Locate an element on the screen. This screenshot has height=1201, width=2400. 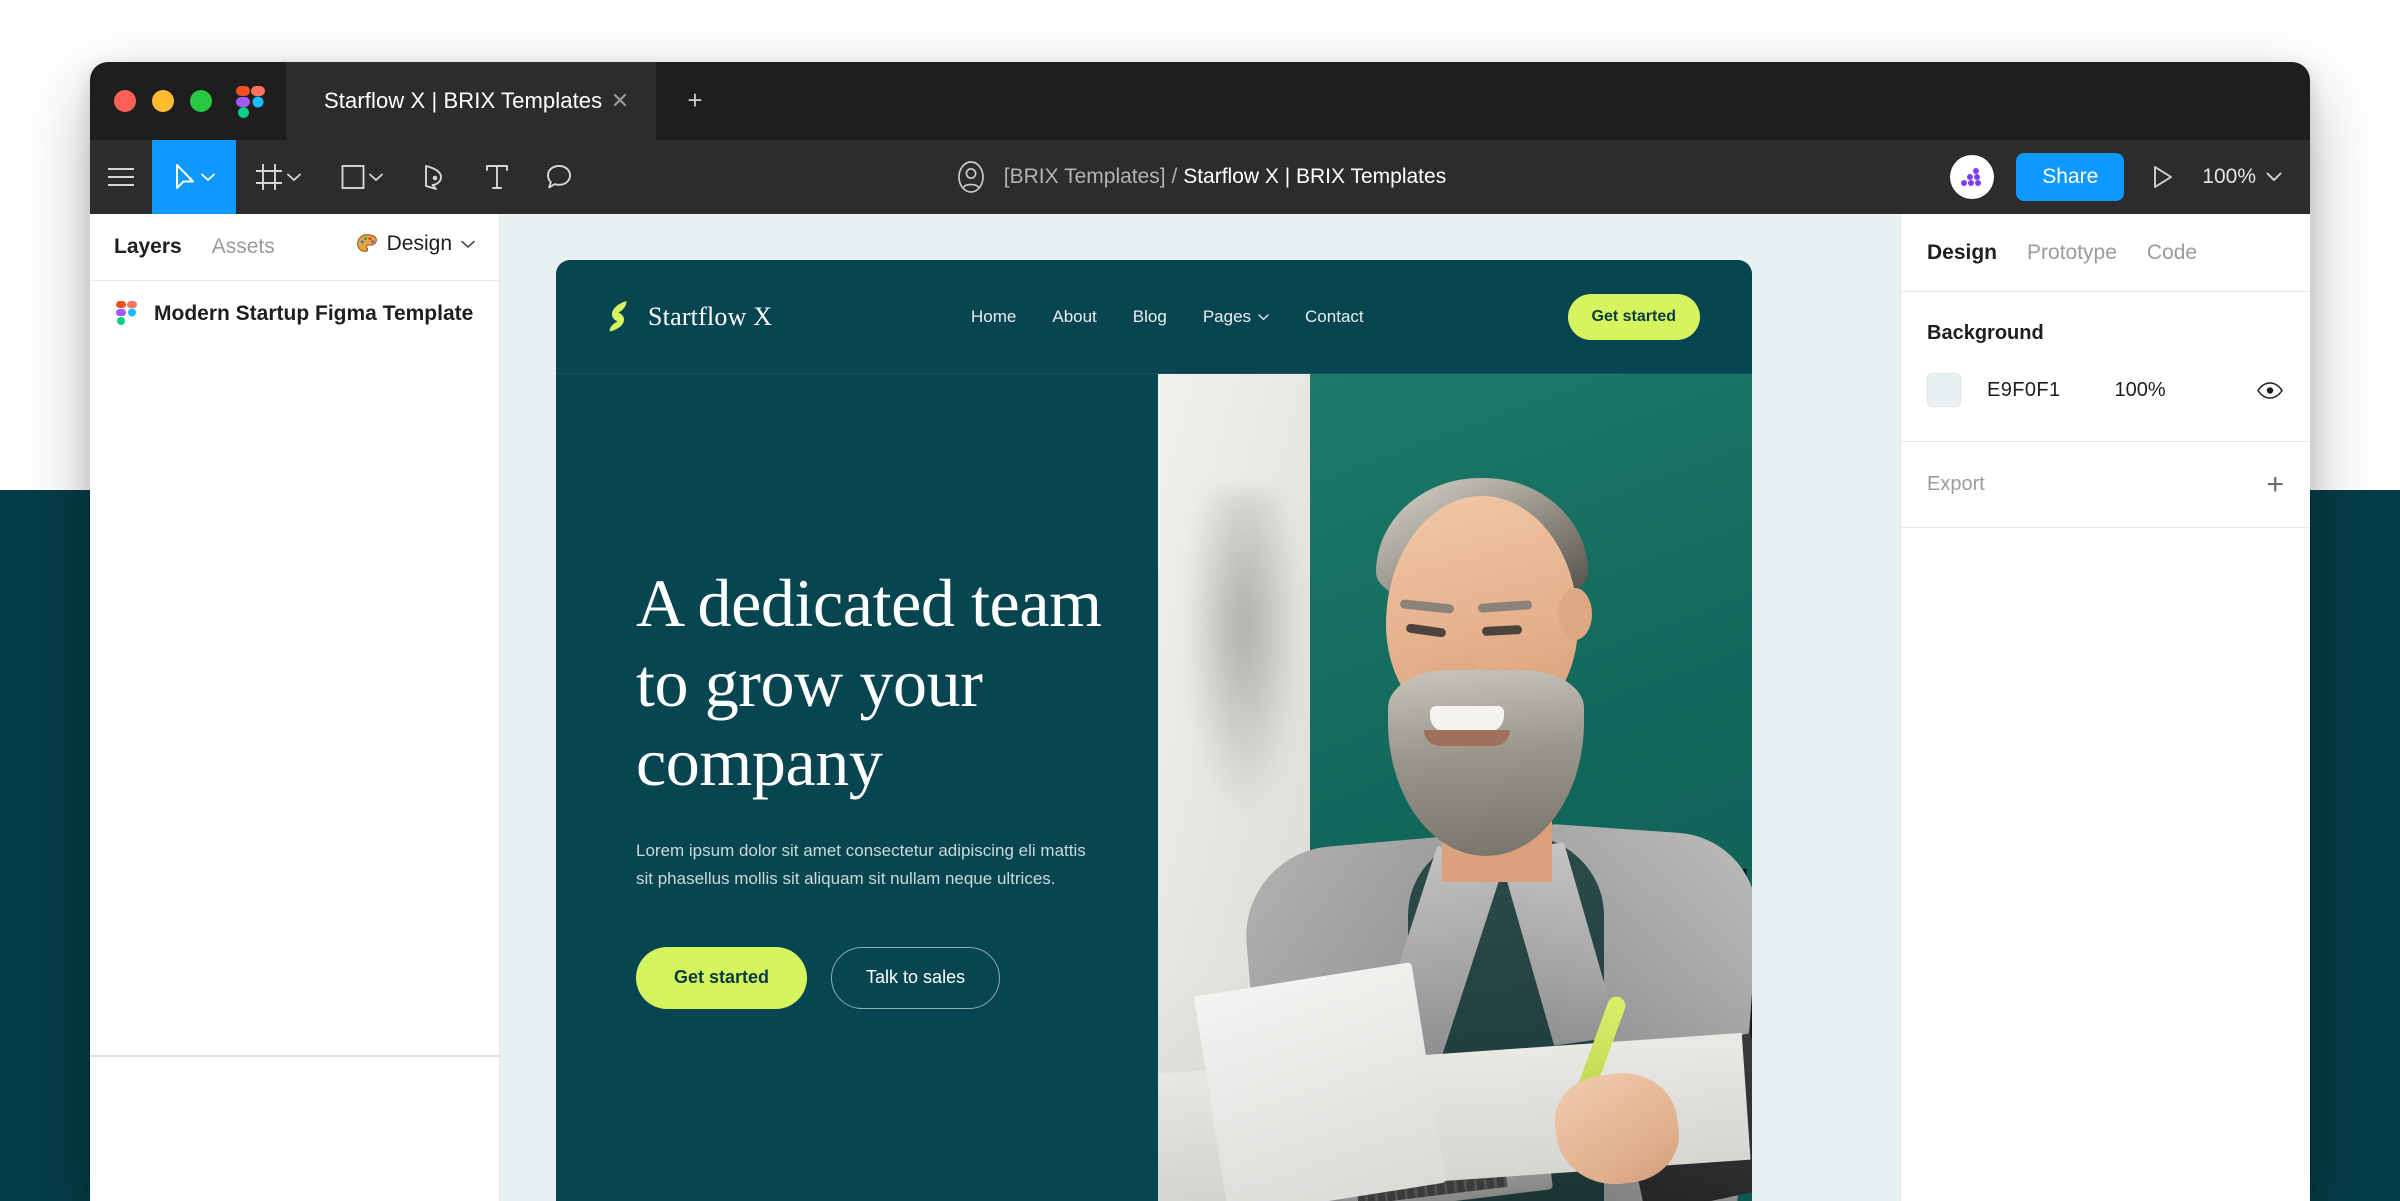
tab-design: Design is located at coordinates (1962, 253).